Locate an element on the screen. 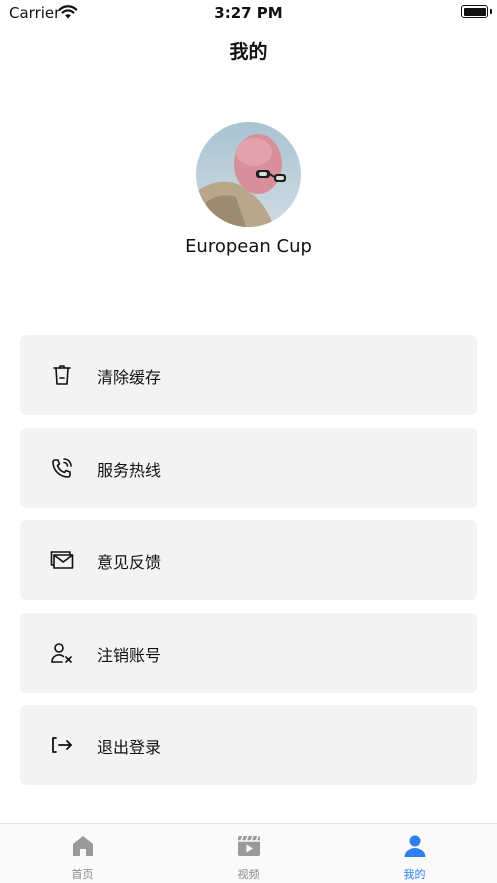  mail-icon is located at coordinates (62, 560).